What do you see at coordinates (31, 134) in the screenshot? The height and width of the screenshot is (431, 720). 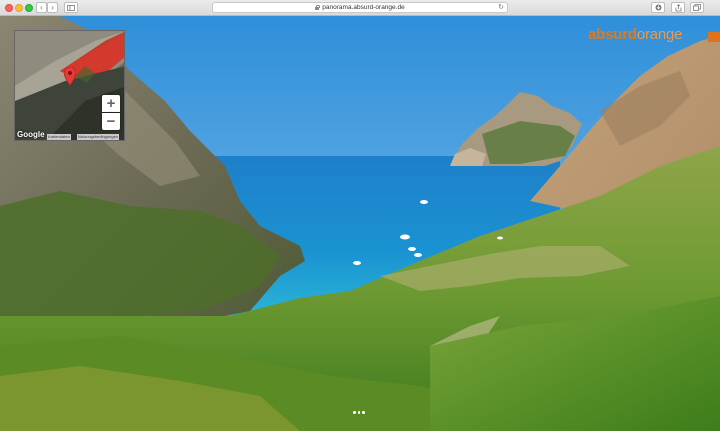 I see `google-logo: Google` at bounding box center [31, 134].